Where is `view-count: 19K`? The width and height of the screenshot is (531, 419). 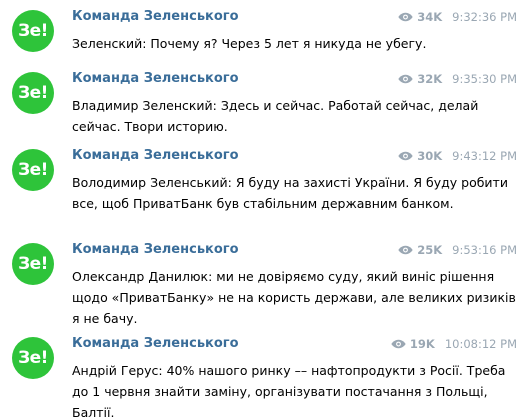 view-count: 19K is located at coordinates (422, 344).